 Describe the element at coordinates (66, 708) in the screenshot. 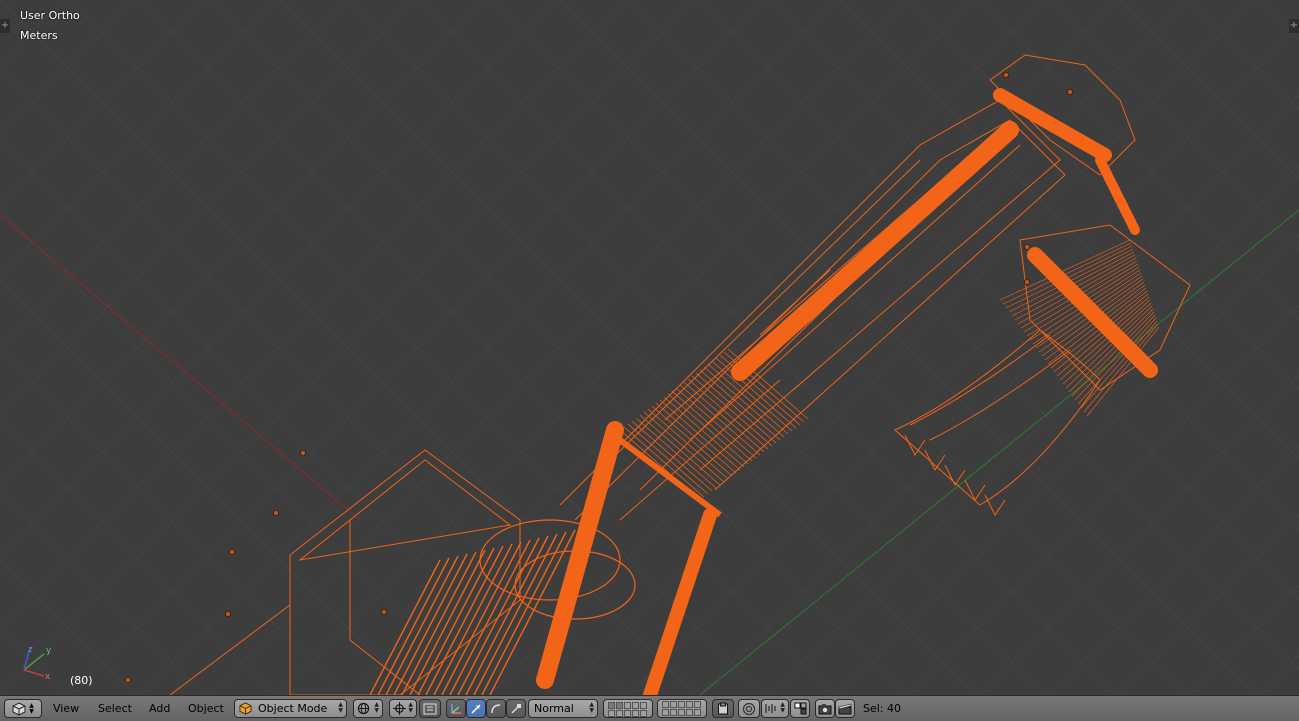

I see `menu-view: View` at that location.